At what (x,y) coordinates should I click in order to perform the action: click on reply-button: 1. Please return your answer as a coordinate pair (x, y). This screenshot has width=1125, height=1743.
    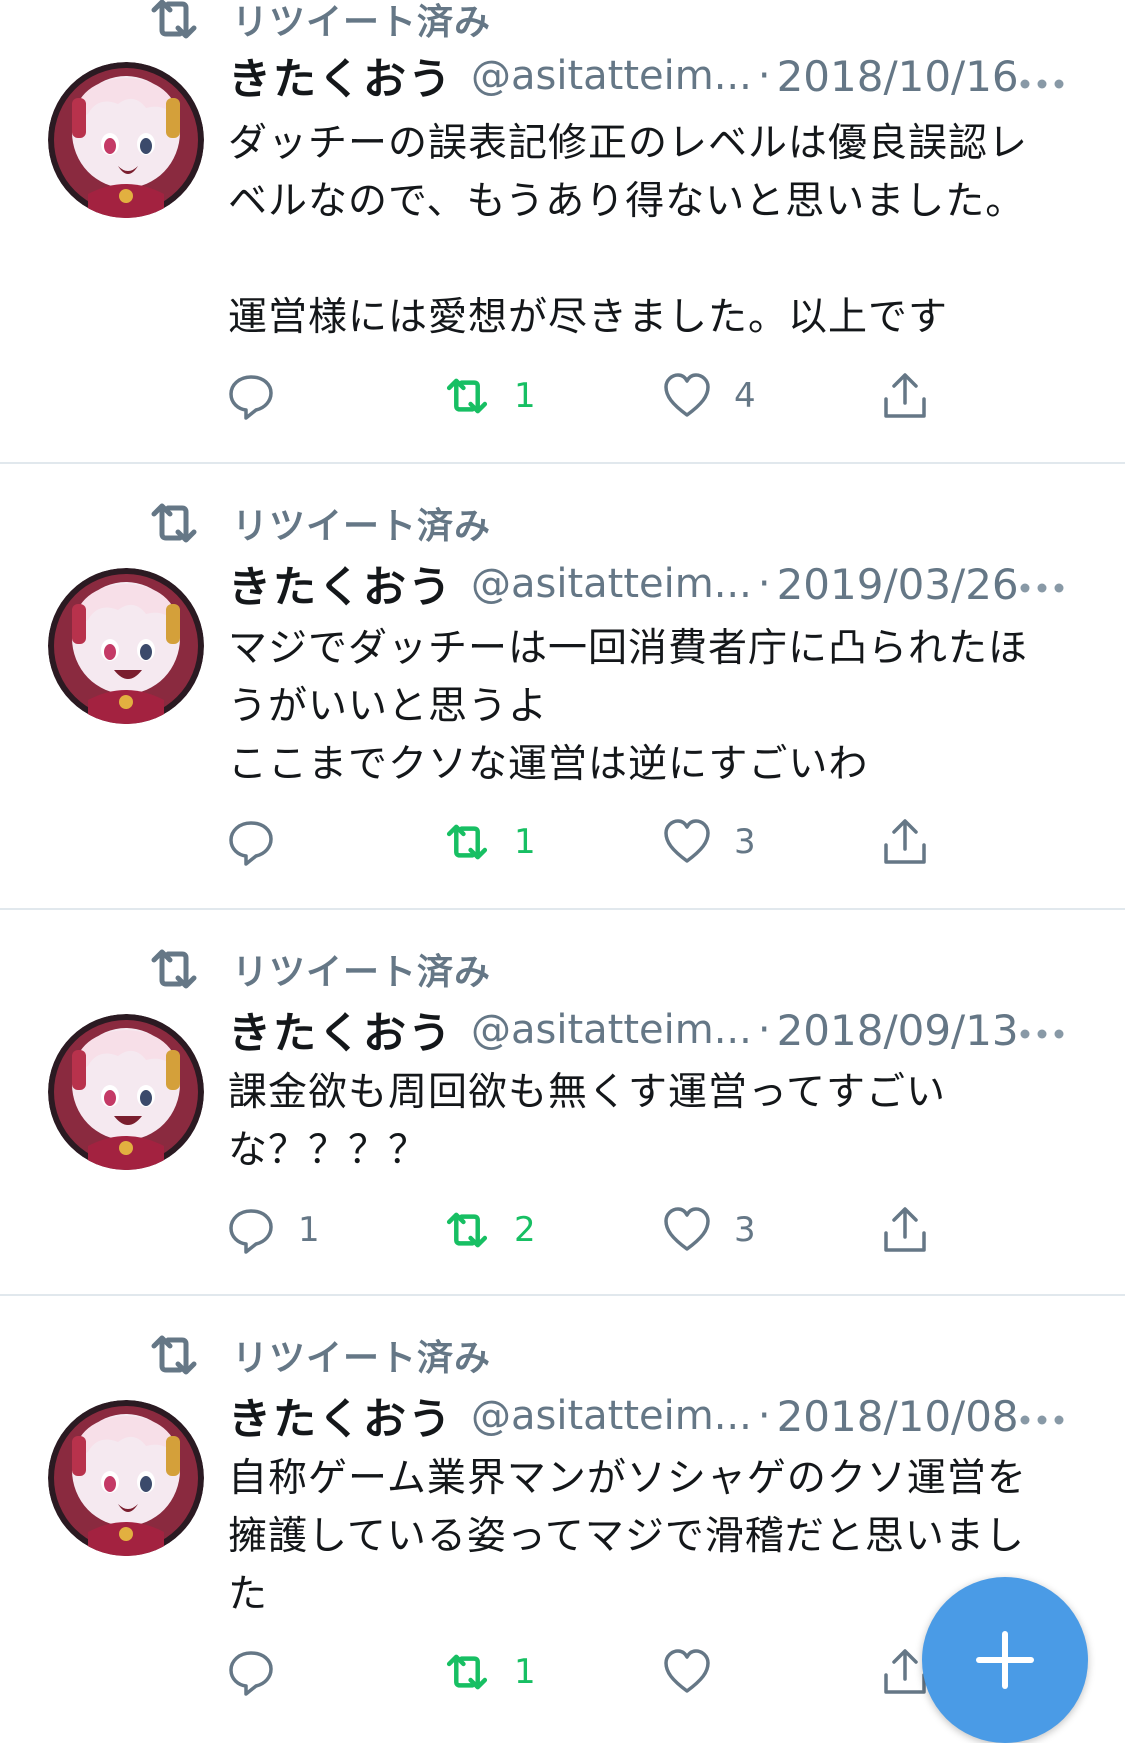
    Looking at the image, I should click on (273, 1230).